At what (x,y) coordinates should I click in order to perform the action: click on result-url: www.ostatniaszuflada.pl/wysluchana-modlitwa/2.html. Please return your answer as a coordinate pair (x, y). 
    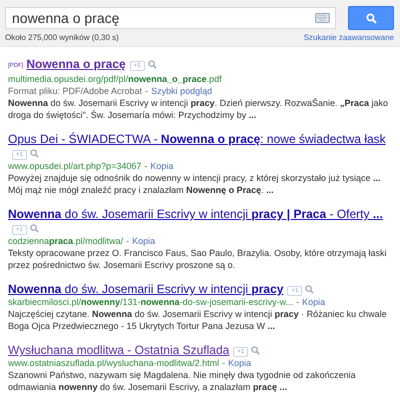
    Looking at the image, I should click on (114, 363).